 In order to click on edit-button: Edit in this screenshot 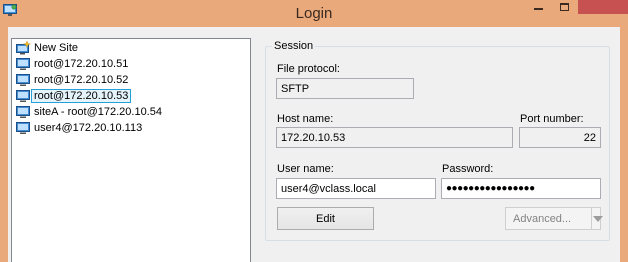, I will do `click(325, 218)`.